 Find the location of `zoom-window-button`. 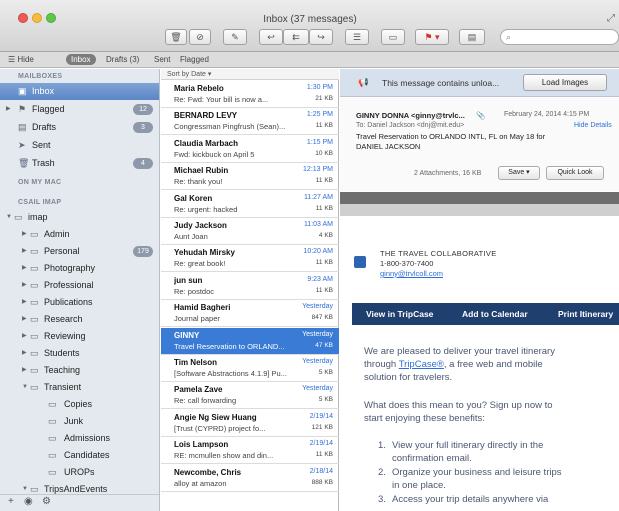

zoom-window-button is located at coordinates (51, 18).